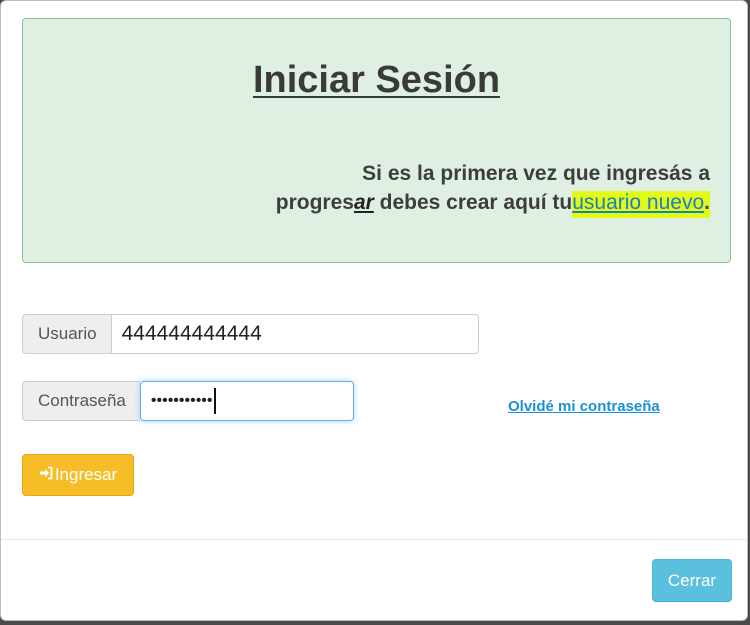 The height and width of the screenshot is (625, 750). What do you see at coordinates (536, 173) in the screenshot?
I see `message-line-1: Si es la primera vez que ingresás a` at bounding box center [536, 173].